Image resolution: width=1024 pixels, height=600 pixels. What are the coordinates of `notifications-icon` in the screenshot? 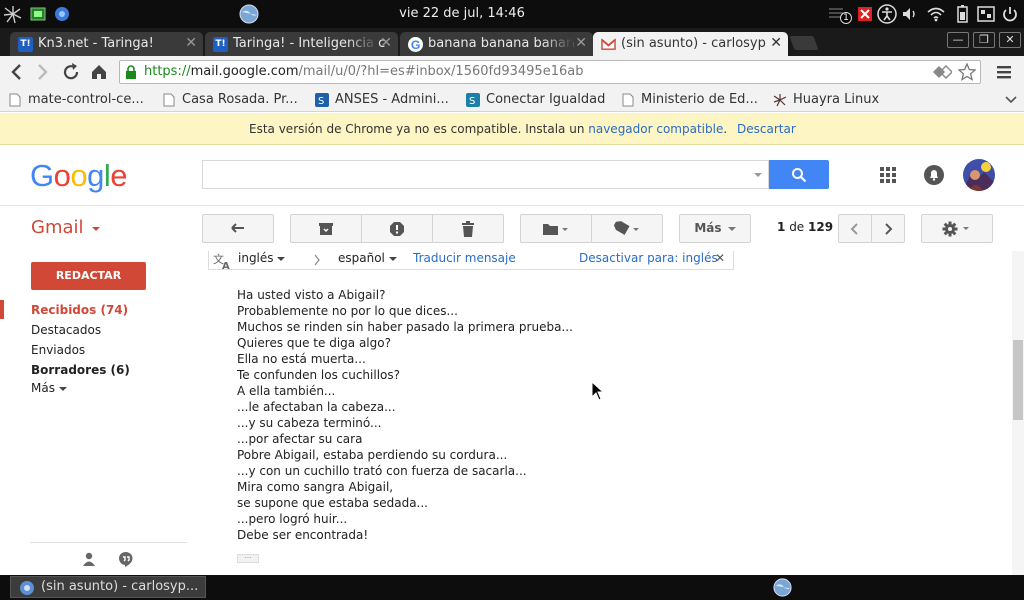 It's located at (934, 175).